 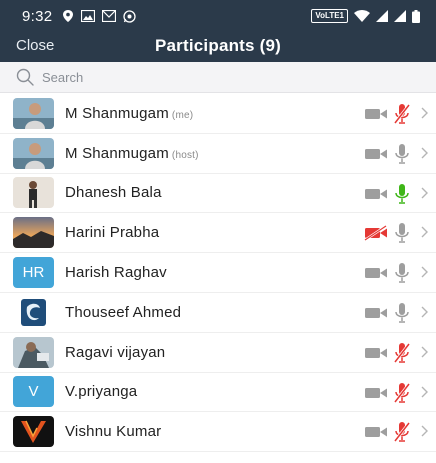 I want to click on status-bar: 9:32 VoLTE1, so click(x=218, y=16).